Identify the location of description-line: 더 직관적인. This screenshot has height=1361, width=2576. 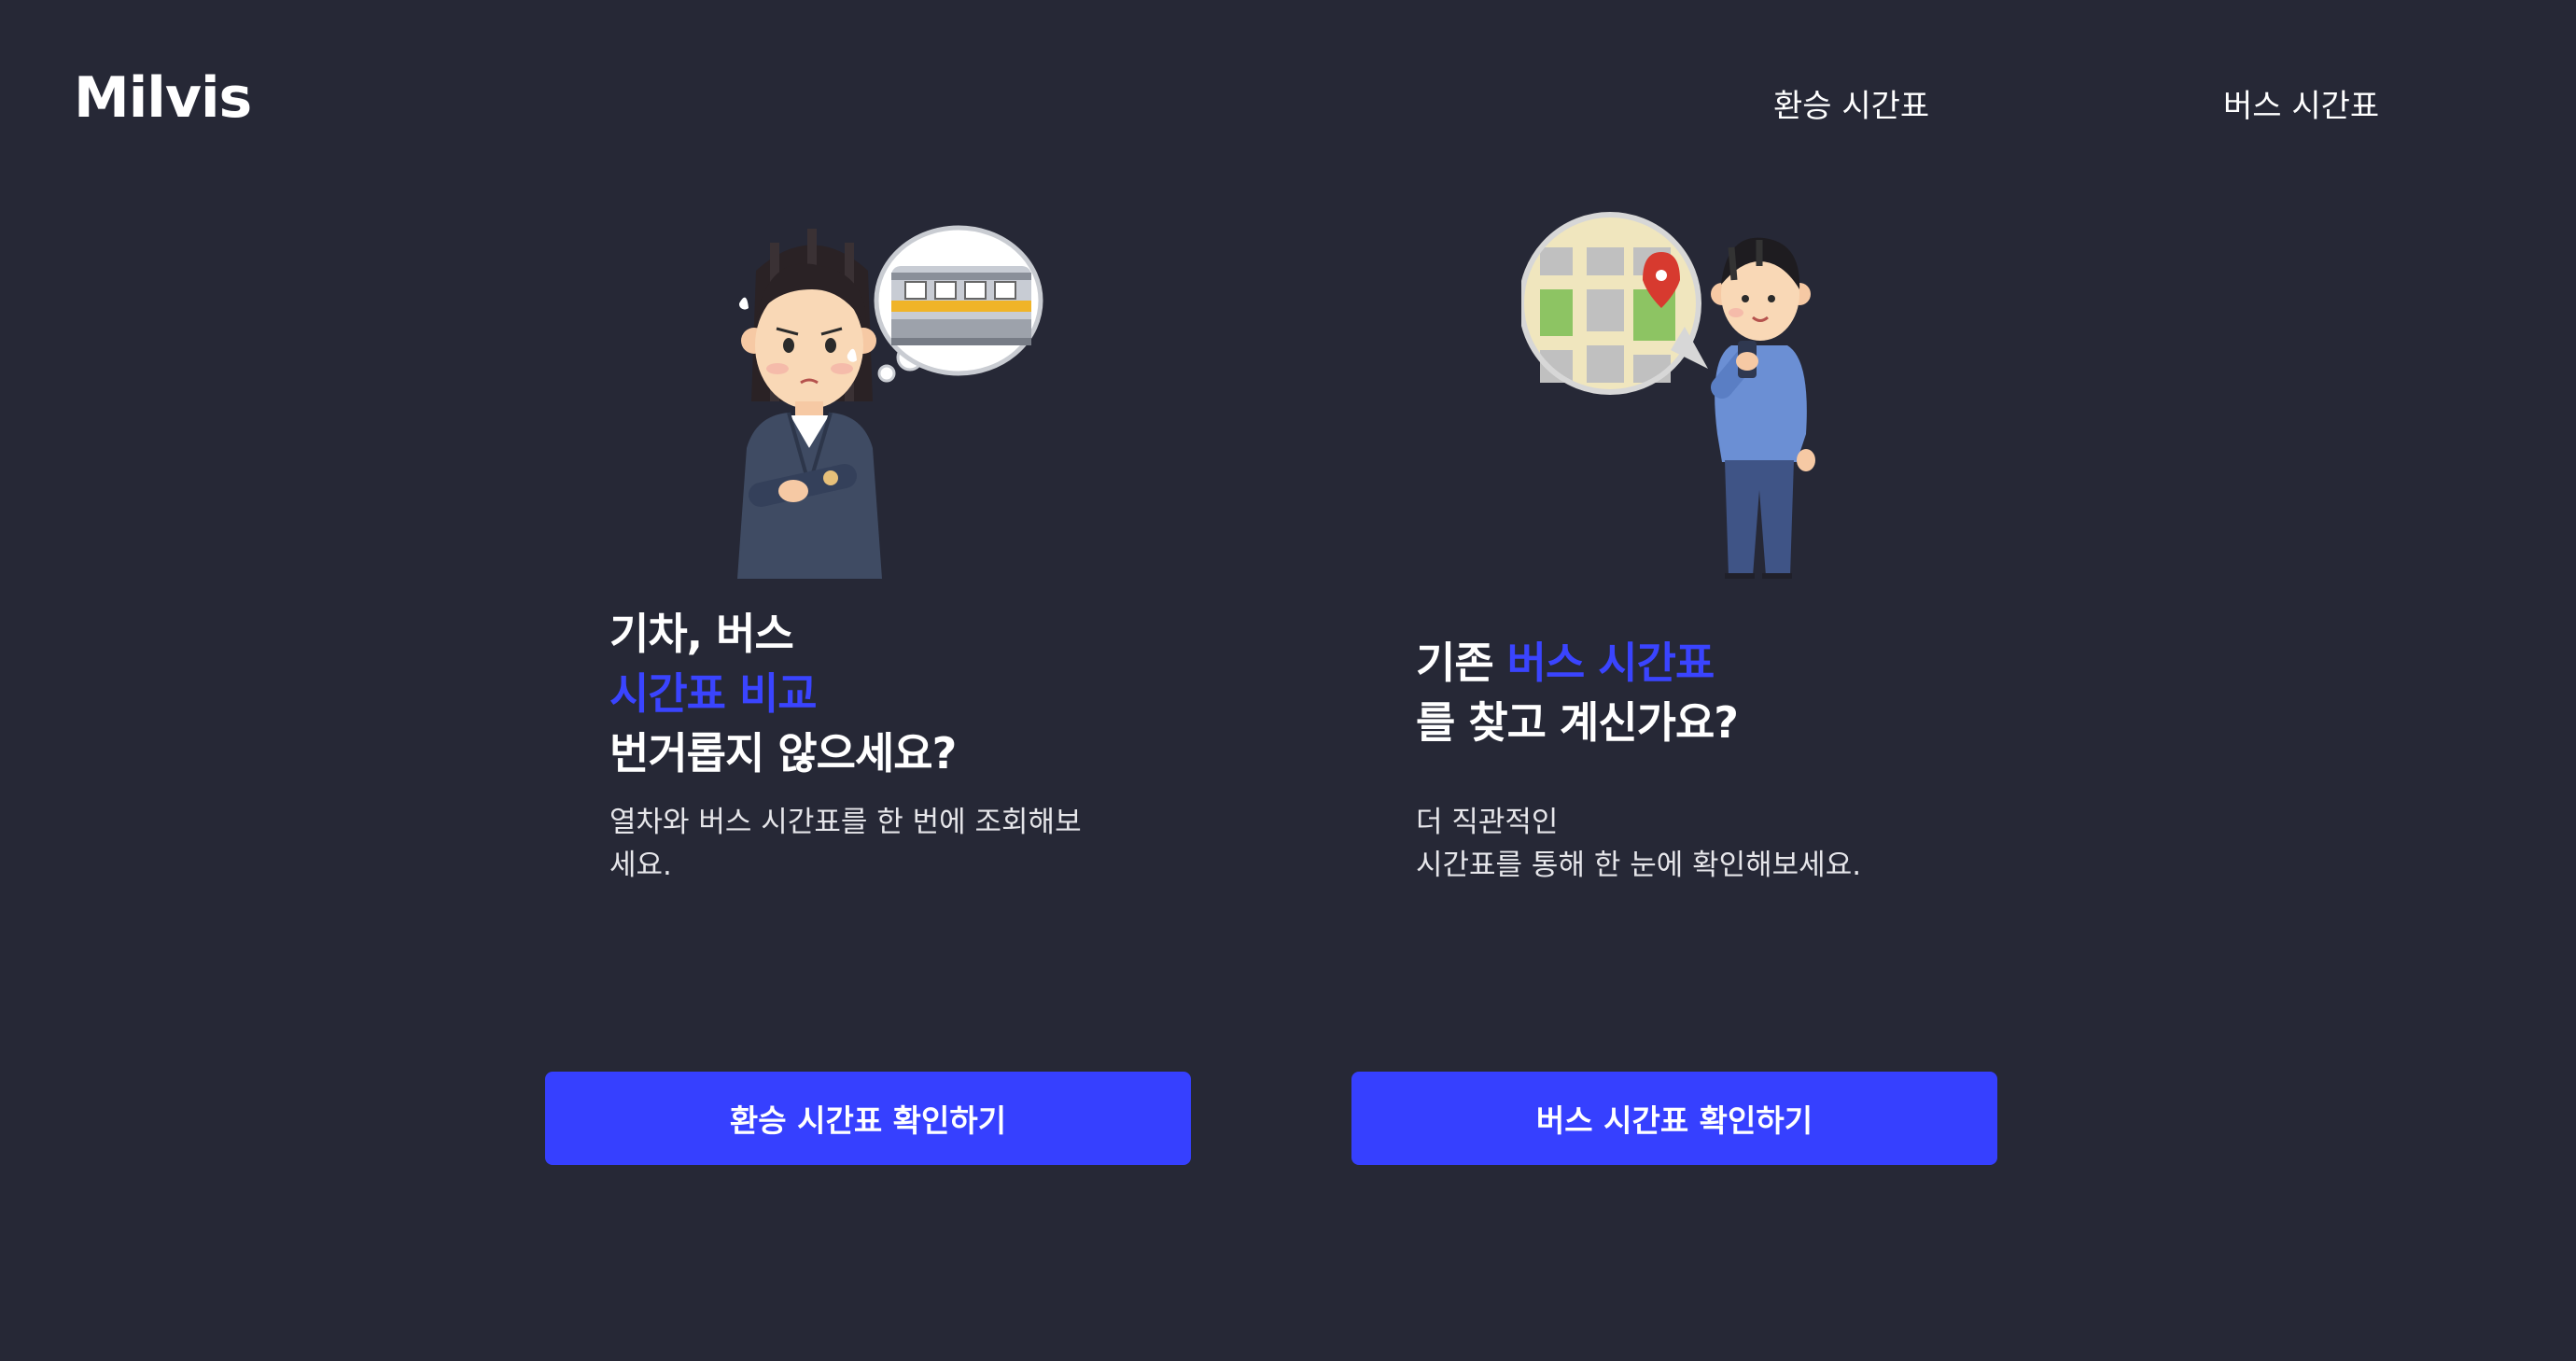
(1487, 822).